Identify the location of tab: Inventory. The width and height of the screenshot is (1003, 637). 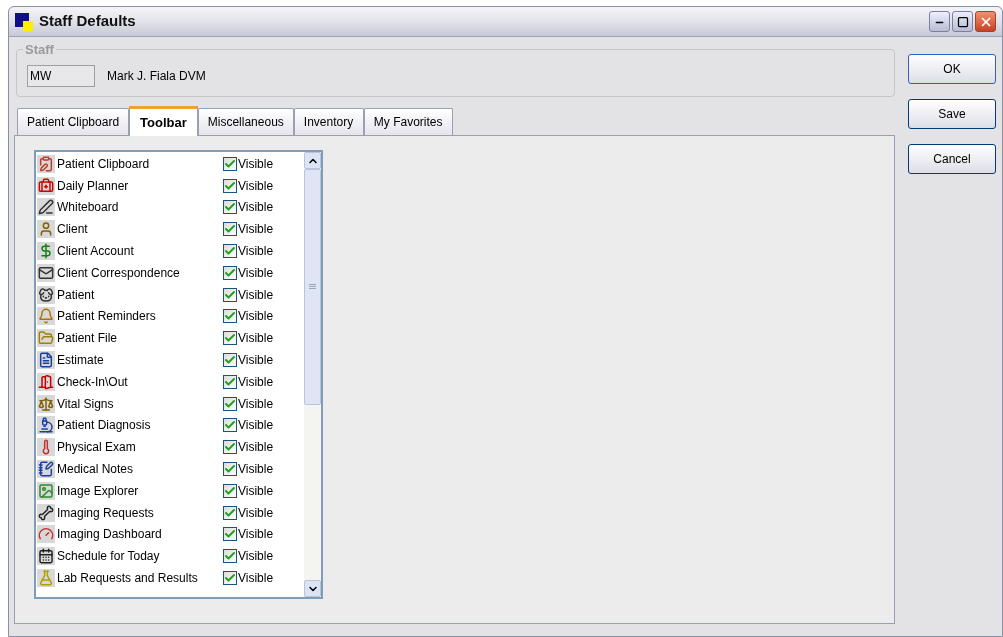
(328, 121).